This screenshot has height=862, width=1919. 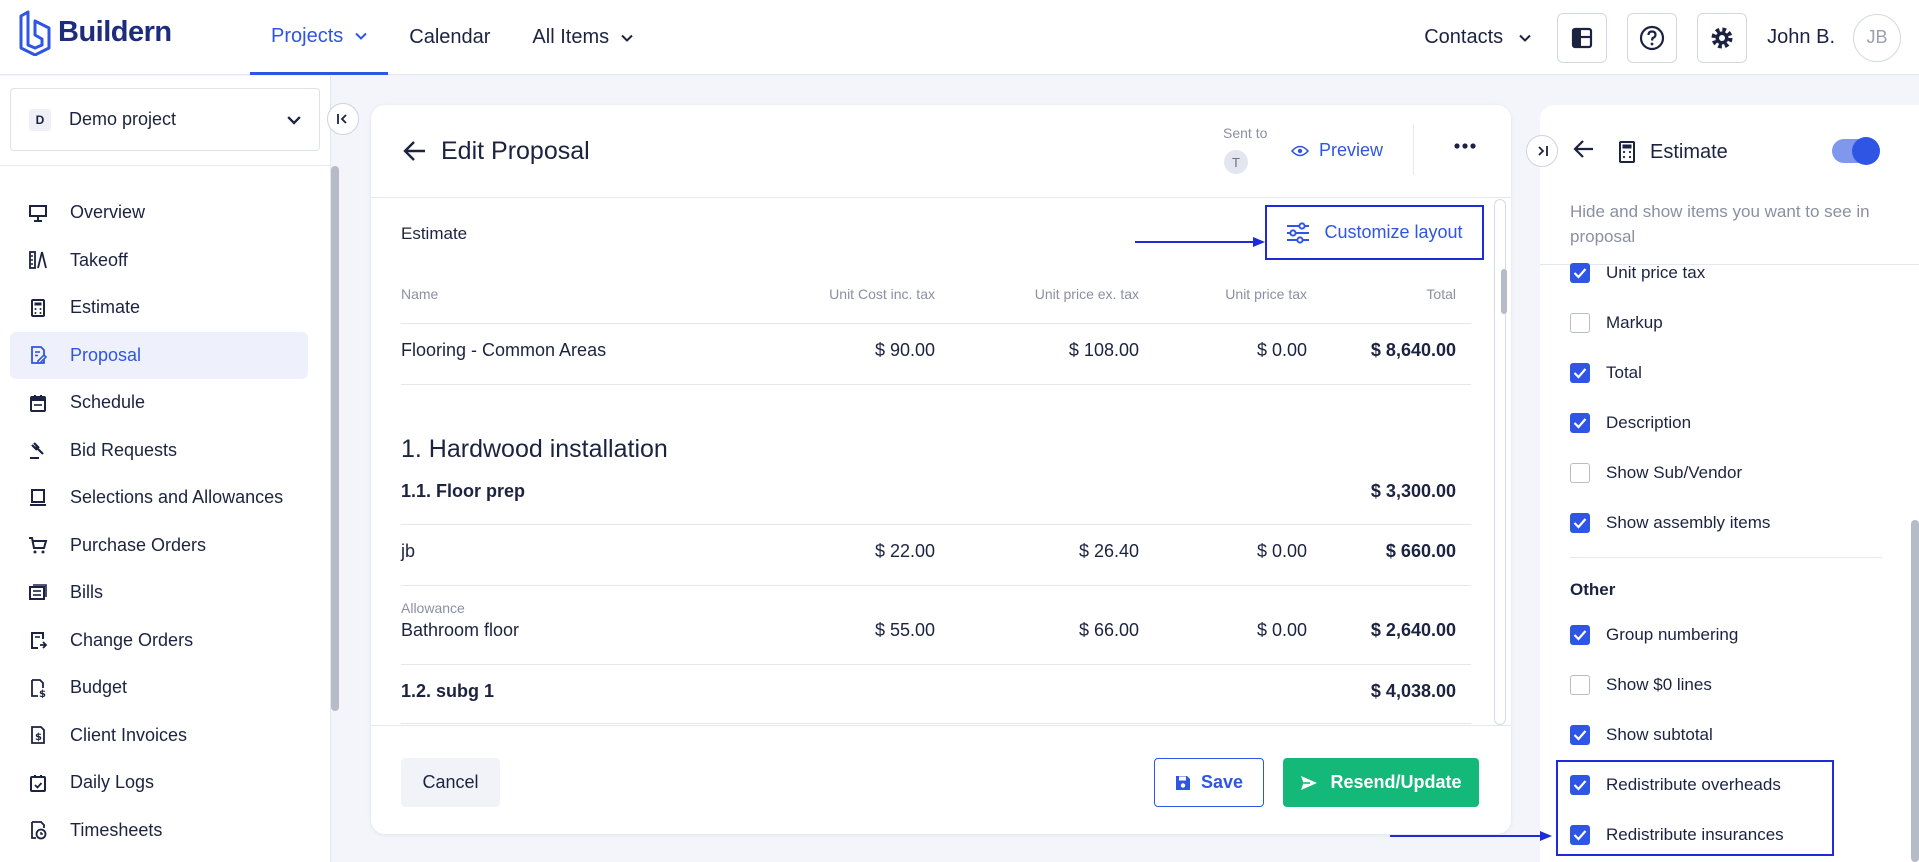 I want to click on sidebar-scrollbar, so click(x=335, y=438).